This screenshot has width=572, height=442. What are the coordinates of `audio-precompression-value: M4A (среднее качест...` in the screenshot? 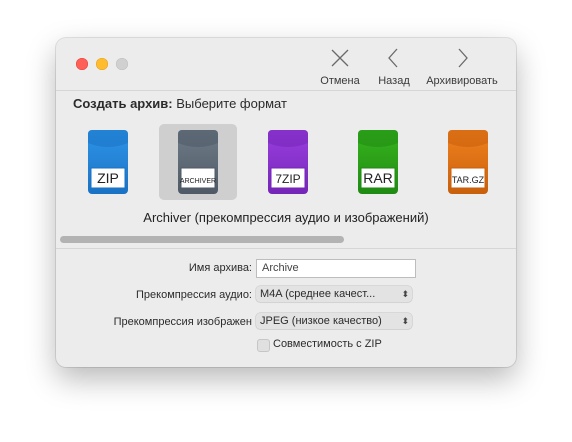 It's located at (318, 294).